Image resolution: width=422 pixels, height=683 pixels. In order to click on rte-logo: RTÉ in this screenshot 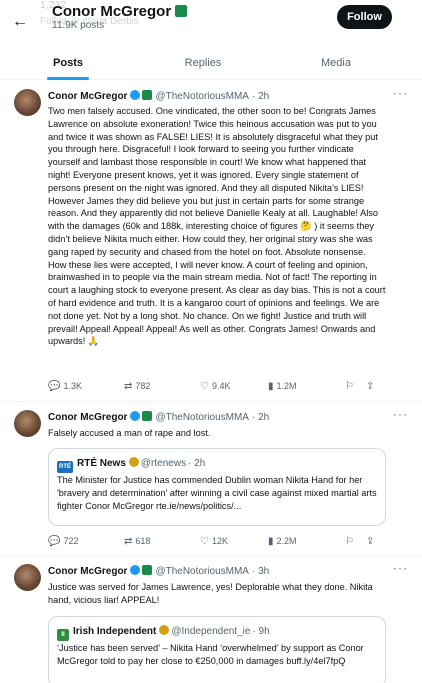, I will do `click(65, 467)`.